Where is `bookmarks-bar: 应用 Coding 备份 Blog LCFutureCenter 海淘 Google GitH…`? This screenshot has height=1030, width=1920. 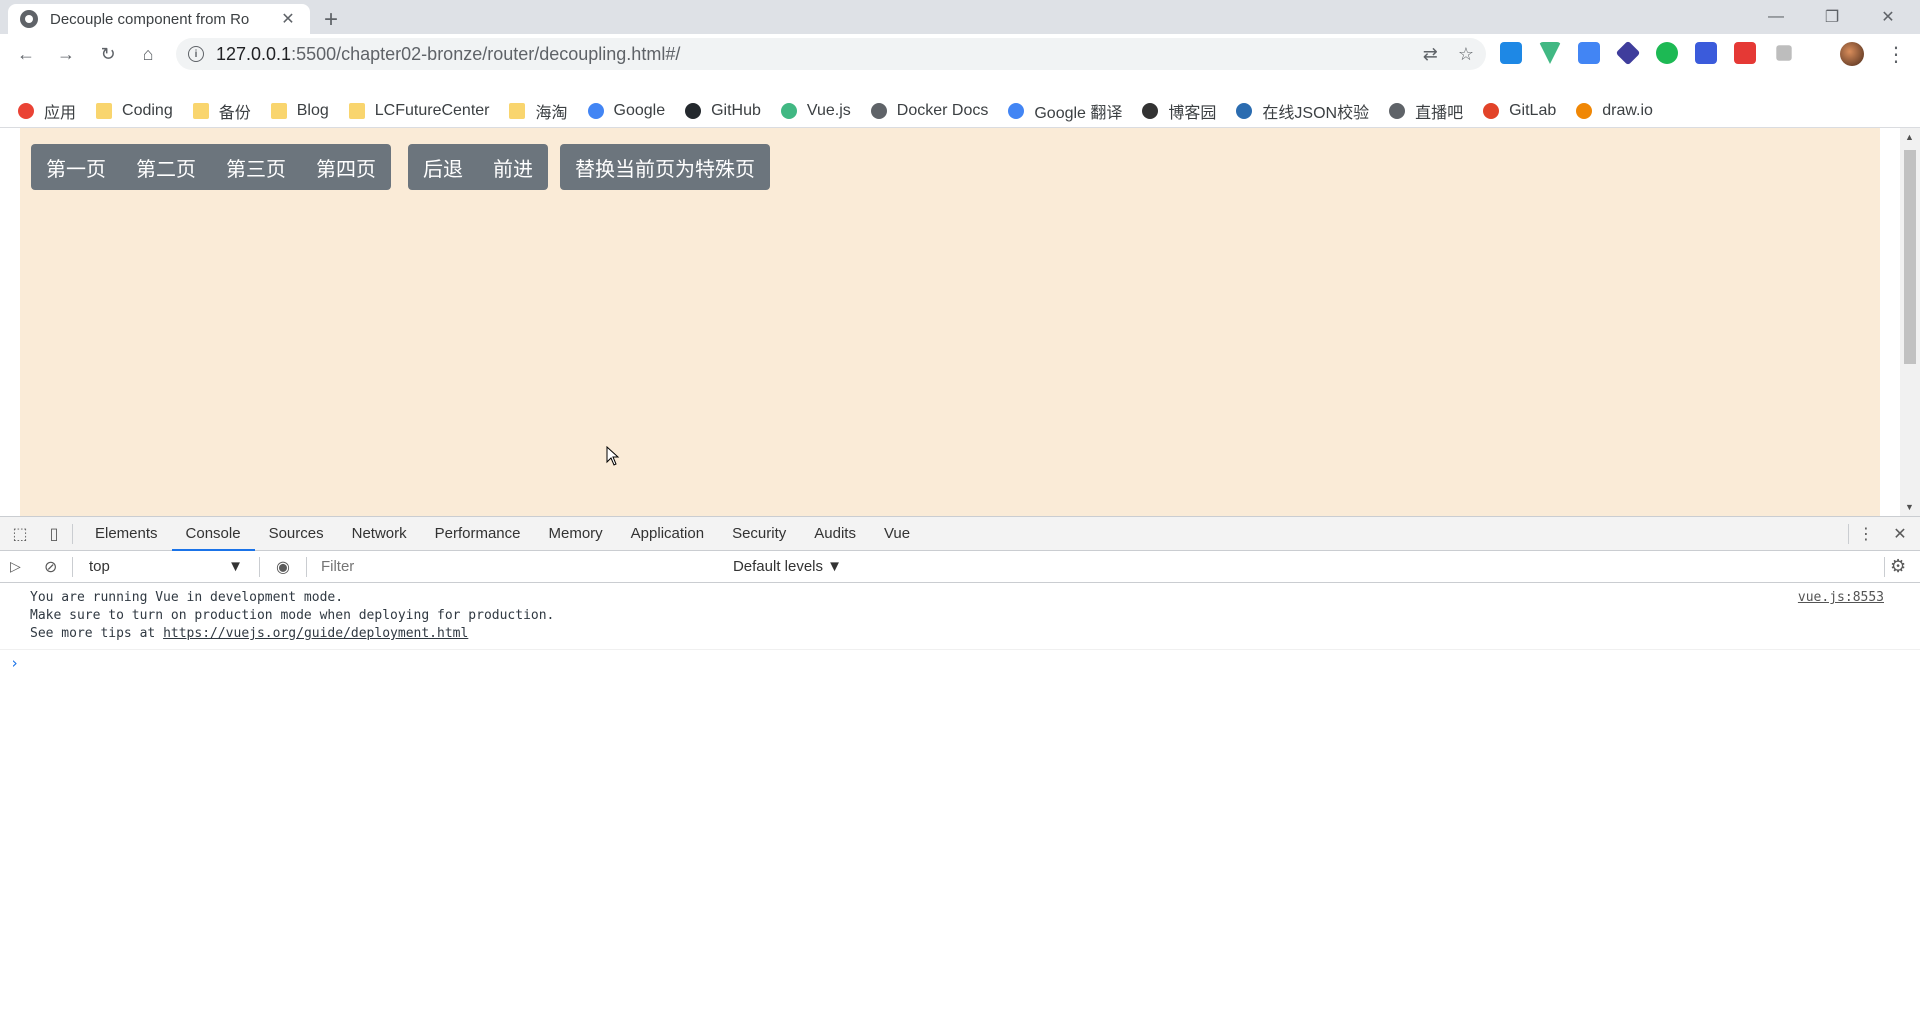 bookmarks-bar: 应用 Coding 备份 Blog LCFutureCenter 海淘 Google GitH… is located at coordinates (960, 111).